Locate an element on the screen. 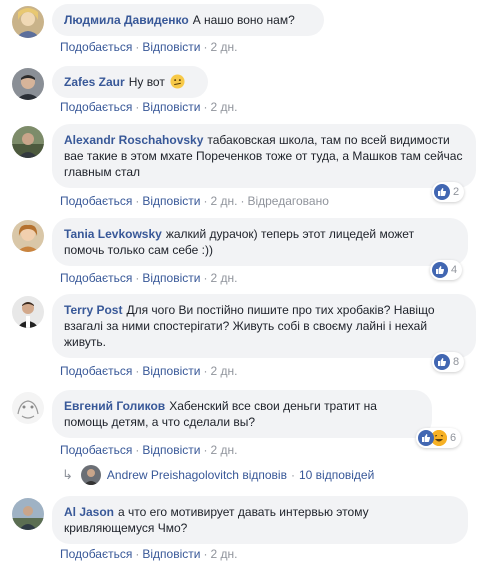 The height and width of the screenshot is (565, 477). comment-bubble: Zafes Zaur Ну вот is located at coordinates (130, 82).